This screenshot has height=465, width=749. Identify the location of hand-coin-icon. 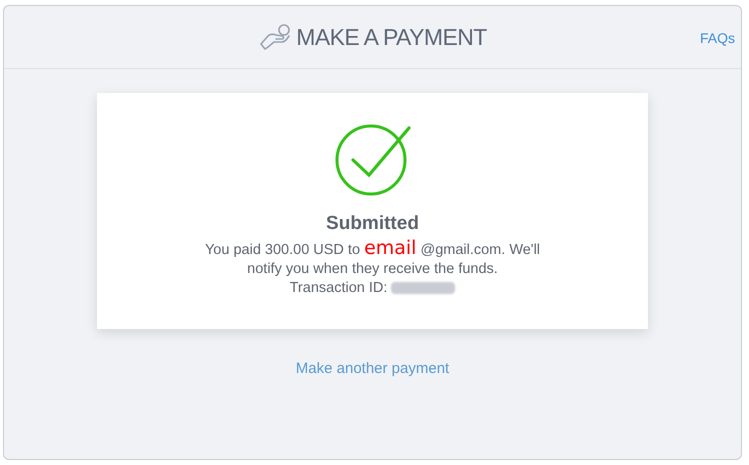
(275, 37).